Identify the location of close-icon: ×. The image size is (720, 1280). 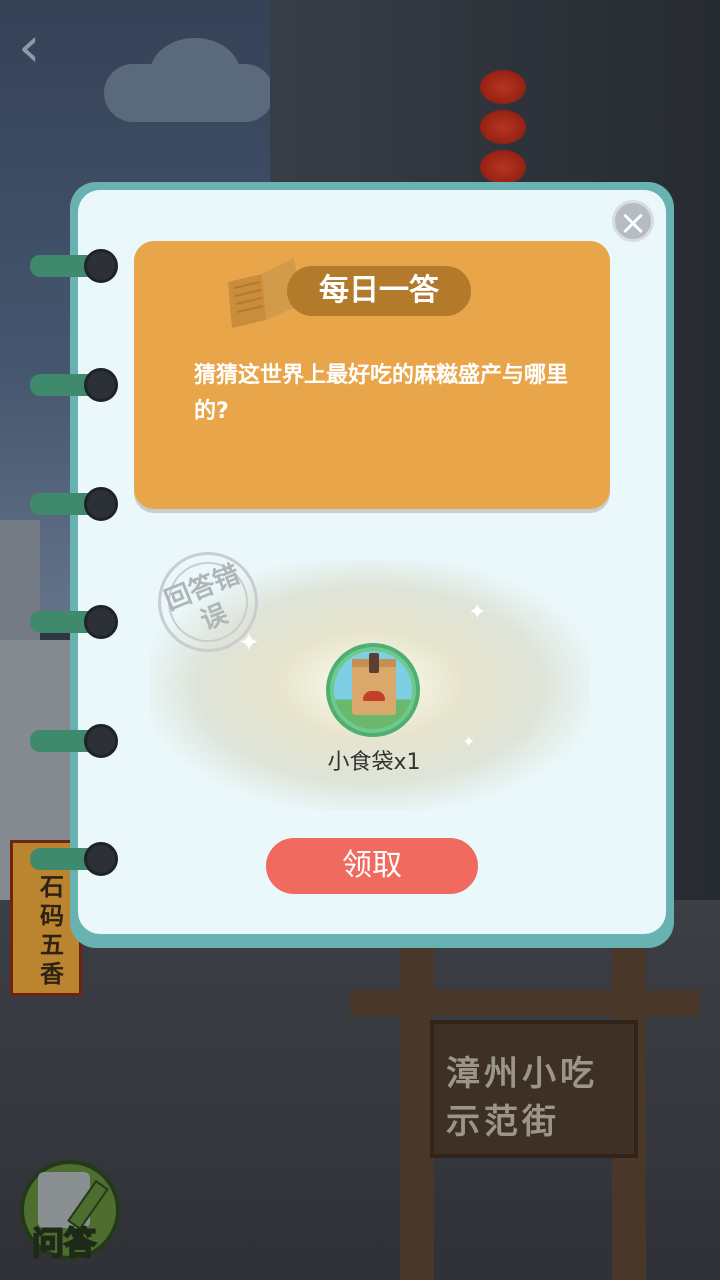
(633, 223).